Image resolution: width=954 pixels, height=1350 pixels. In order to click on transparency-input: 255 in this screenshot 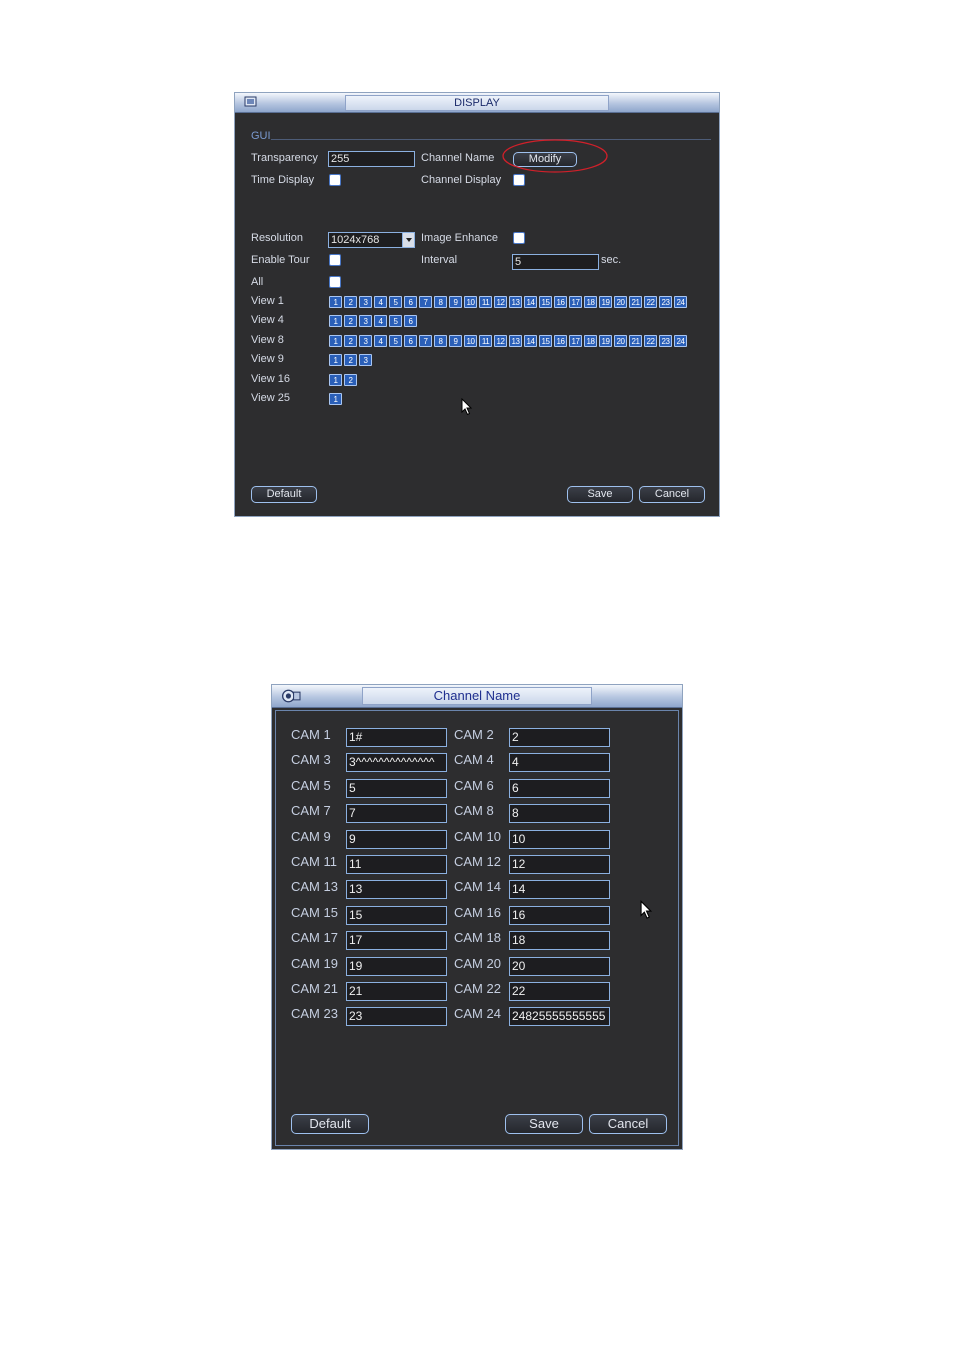, I will do `click(371, 159)`.